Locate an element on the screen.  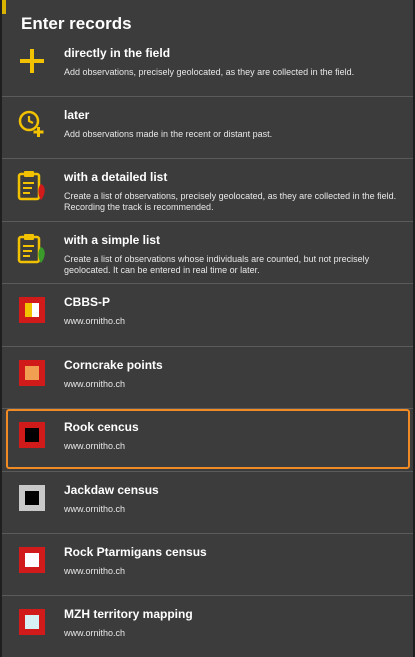
dialog-title: Enter records is located at coordinates (76, 23).